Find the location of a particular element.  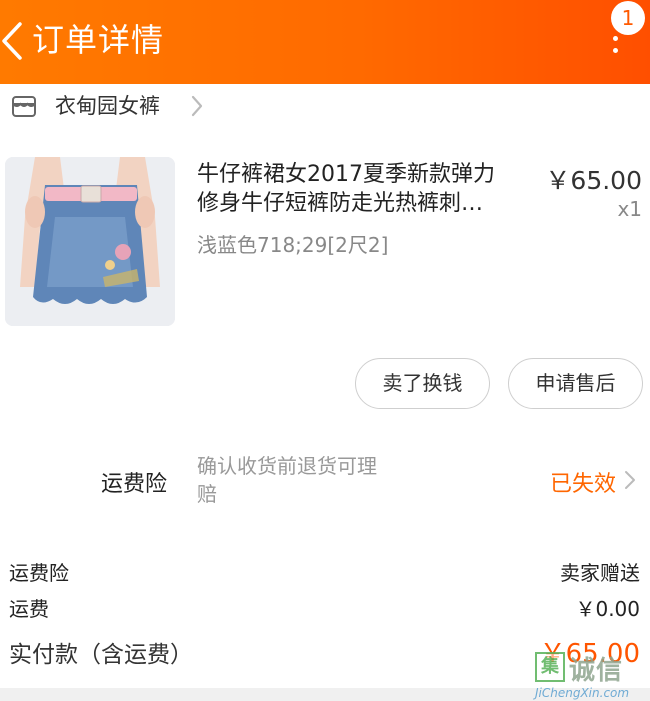

shop-row: 衣甸园女裤 is located at coordinates (325, 107).